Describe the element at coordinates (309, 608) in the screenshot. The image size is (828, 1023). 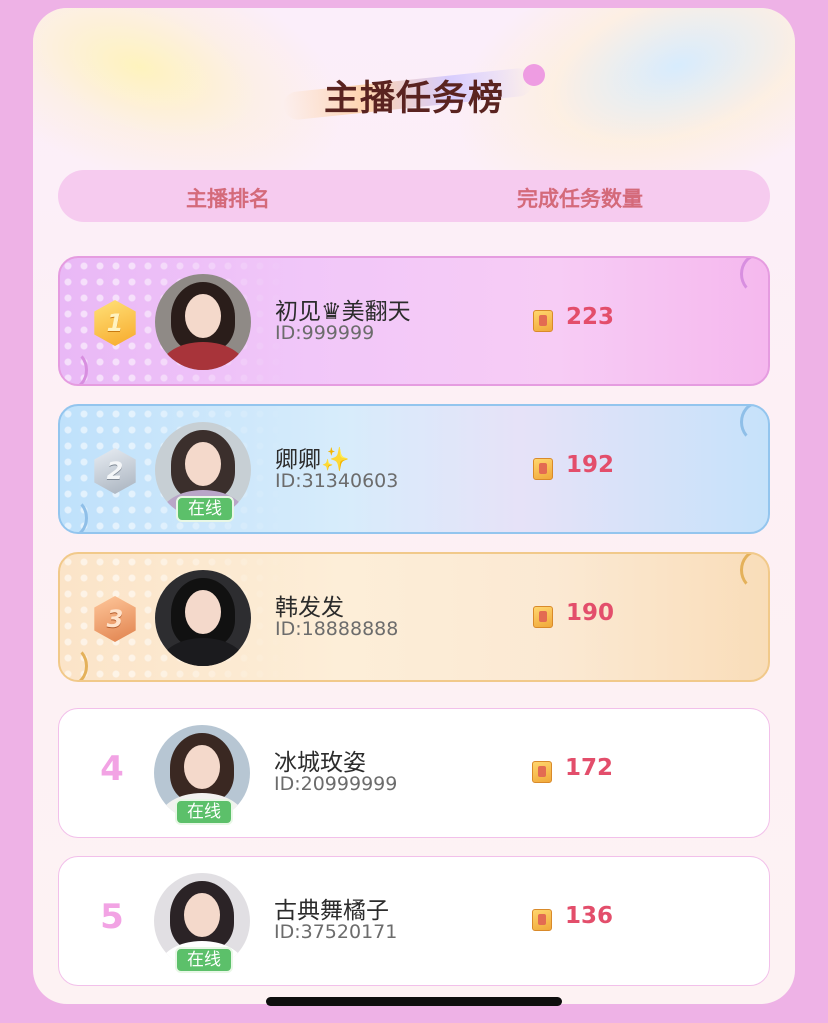
I see `streamer-name: 韩发发` at that location.